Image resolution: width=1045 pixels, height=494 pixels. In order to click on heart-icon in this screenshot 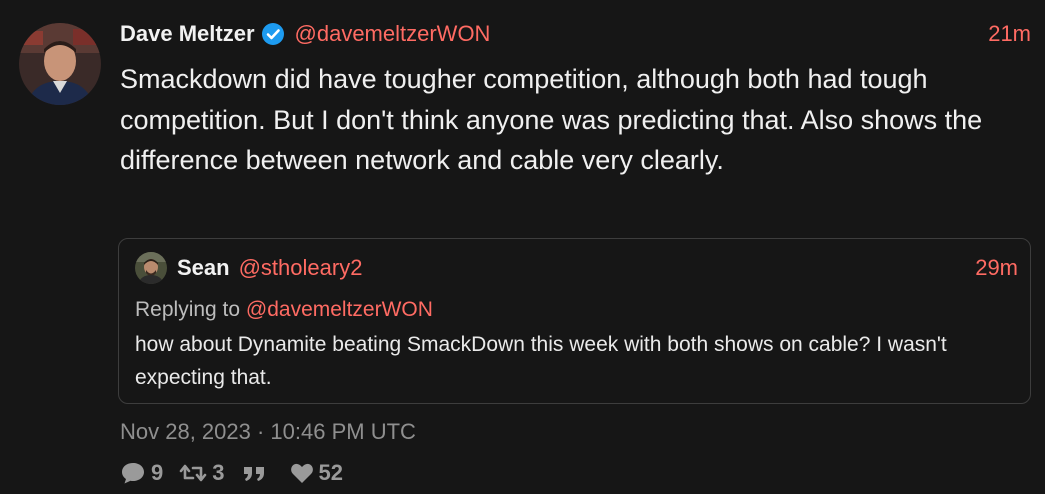, I will do `click(301, 473)`.